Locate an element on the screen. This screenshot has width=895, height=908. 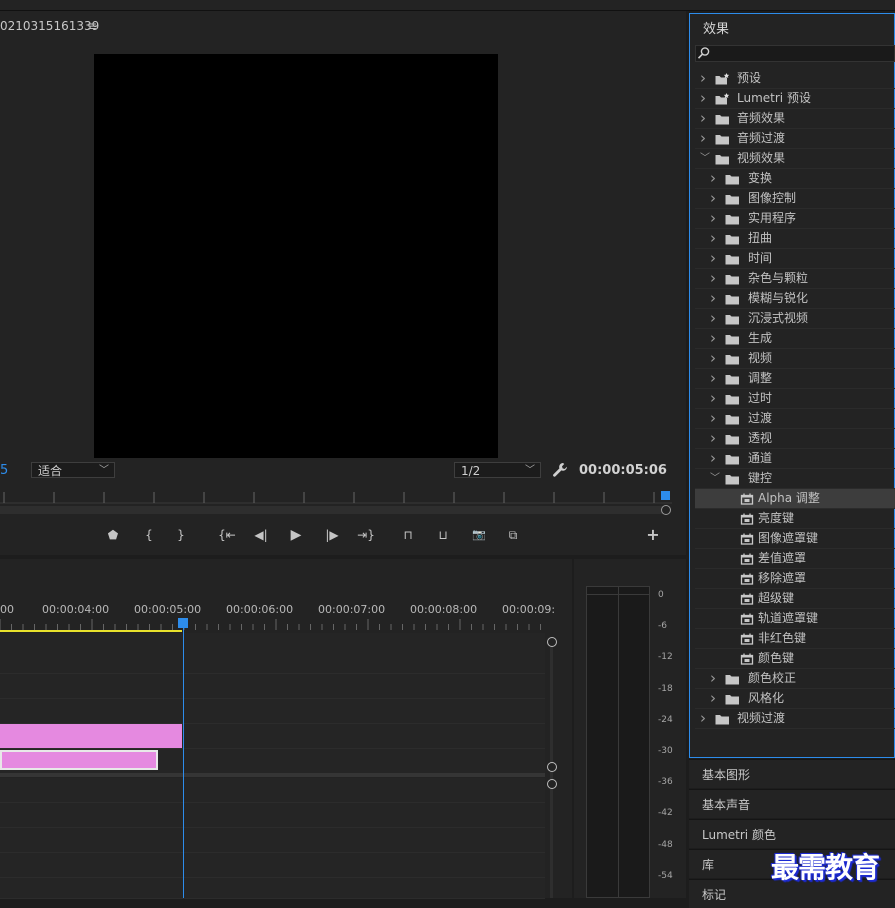
playback-resolution-select: 1/2 ﹀ is located at coordinates (497, 470).